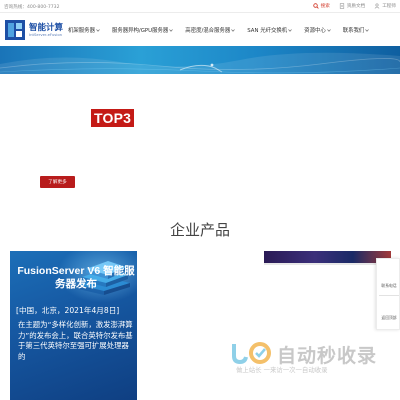 This screenshot has height=400, width=400. I want to click on nav-item-label: 资源中心, so click(315, 31).